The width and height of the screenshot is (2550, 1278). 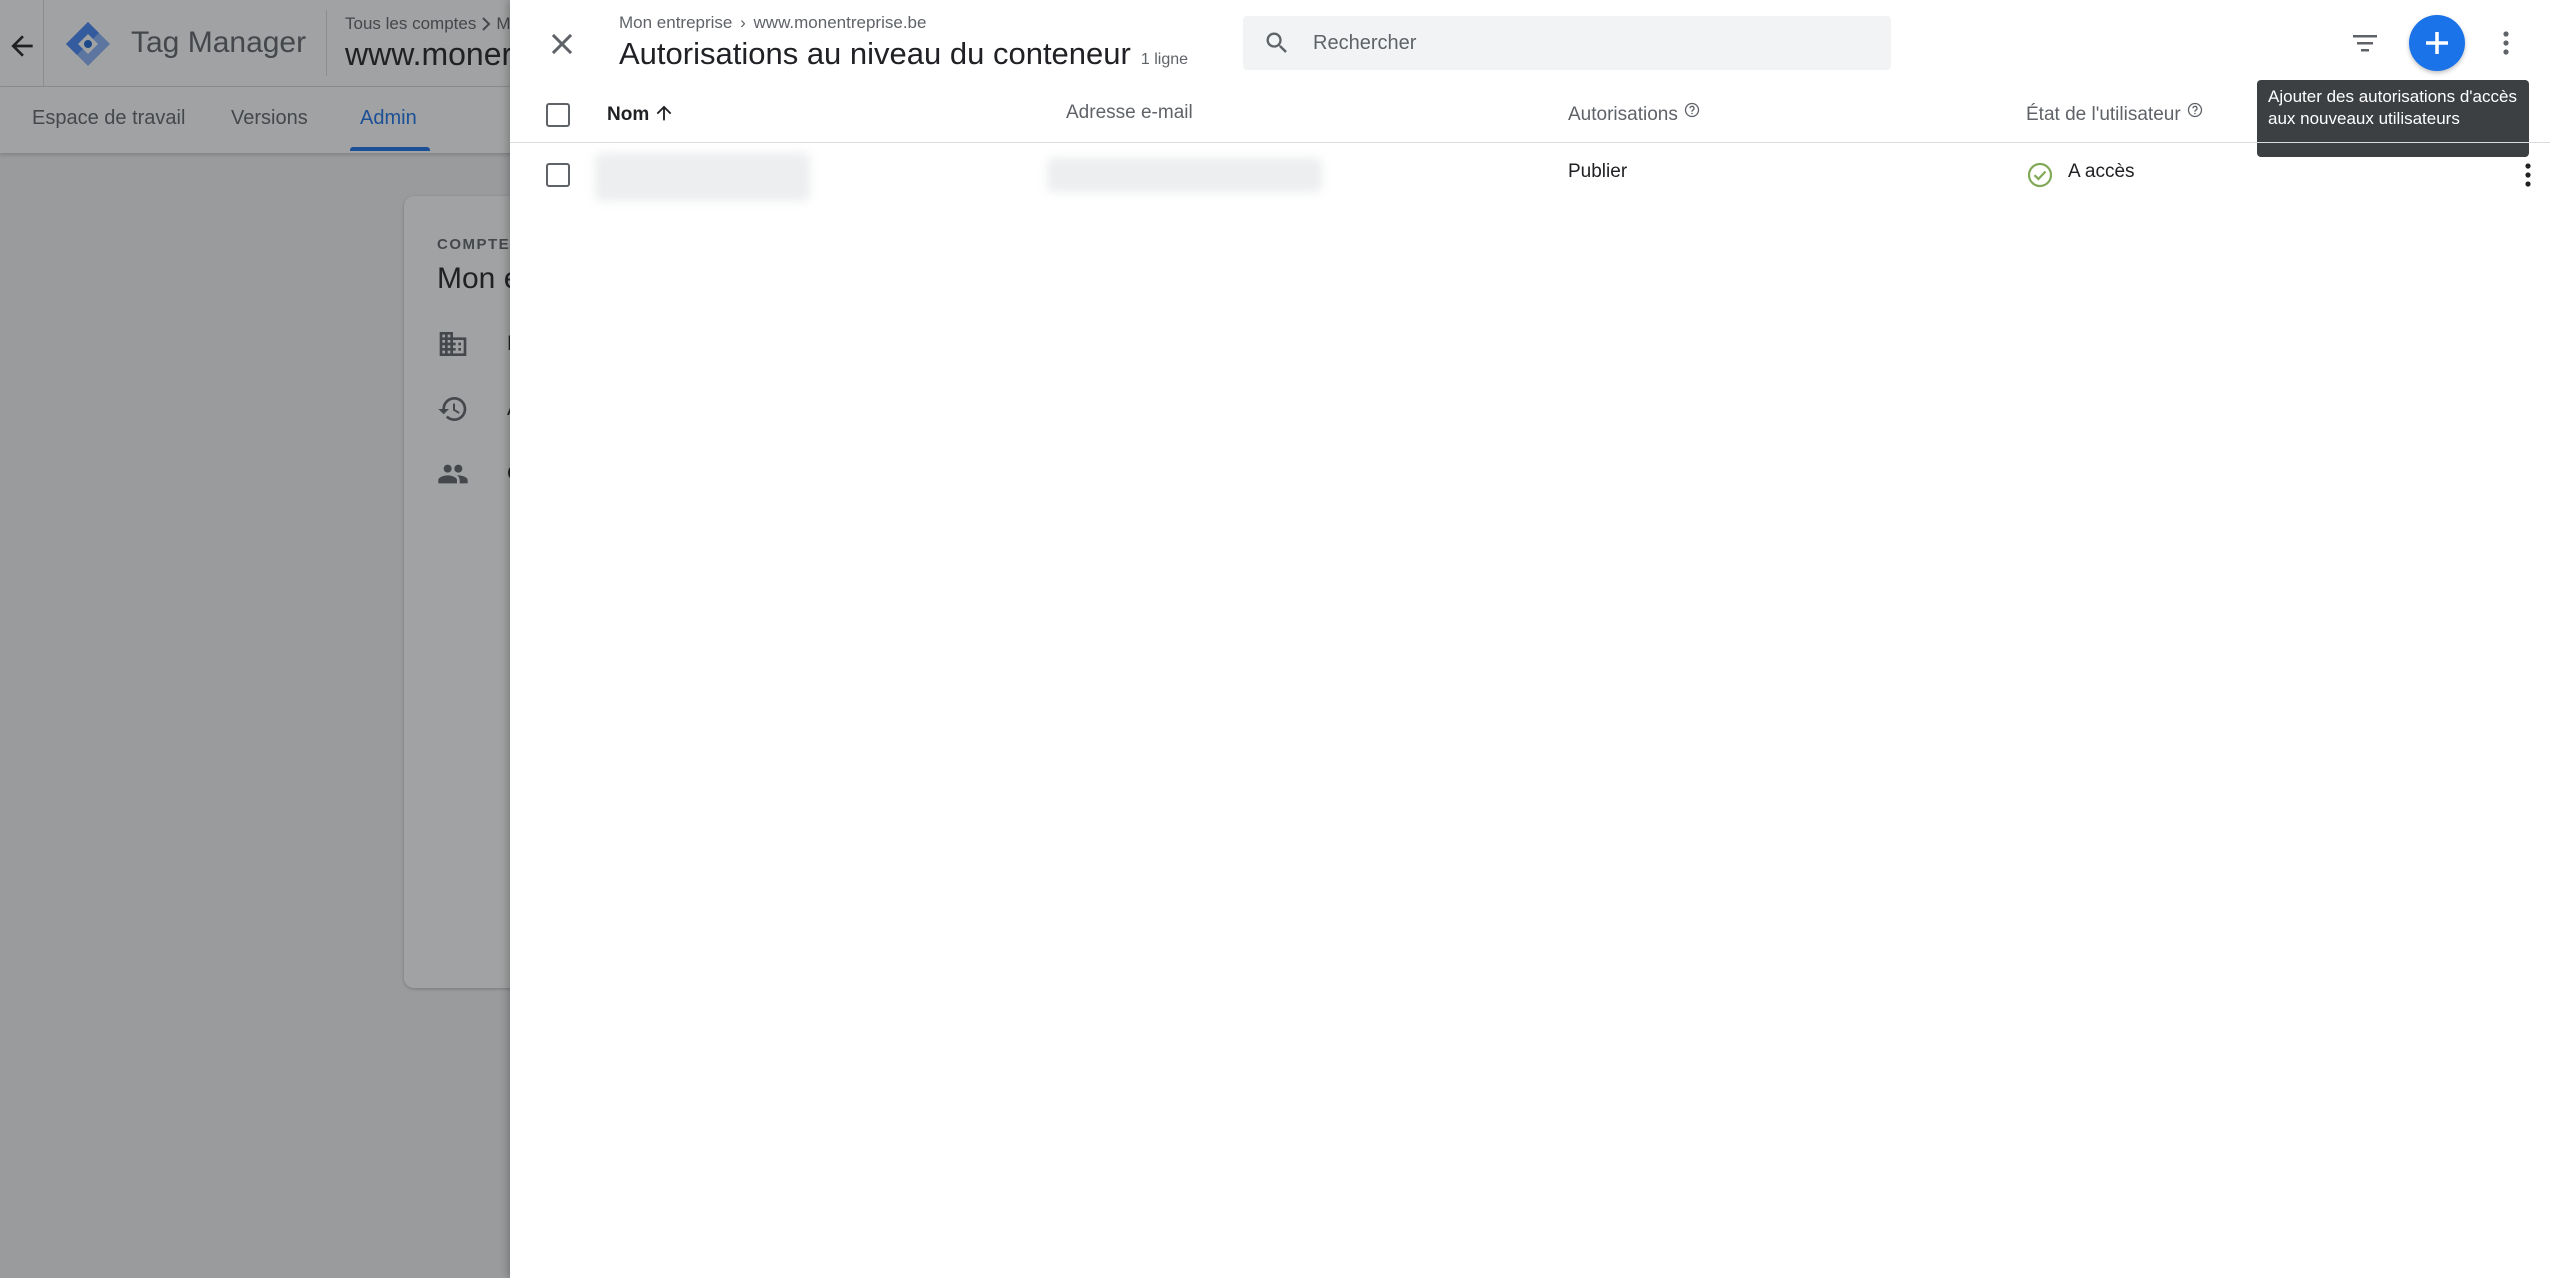 I want to click on check-circle-icon, so click(x=2040, y=175).